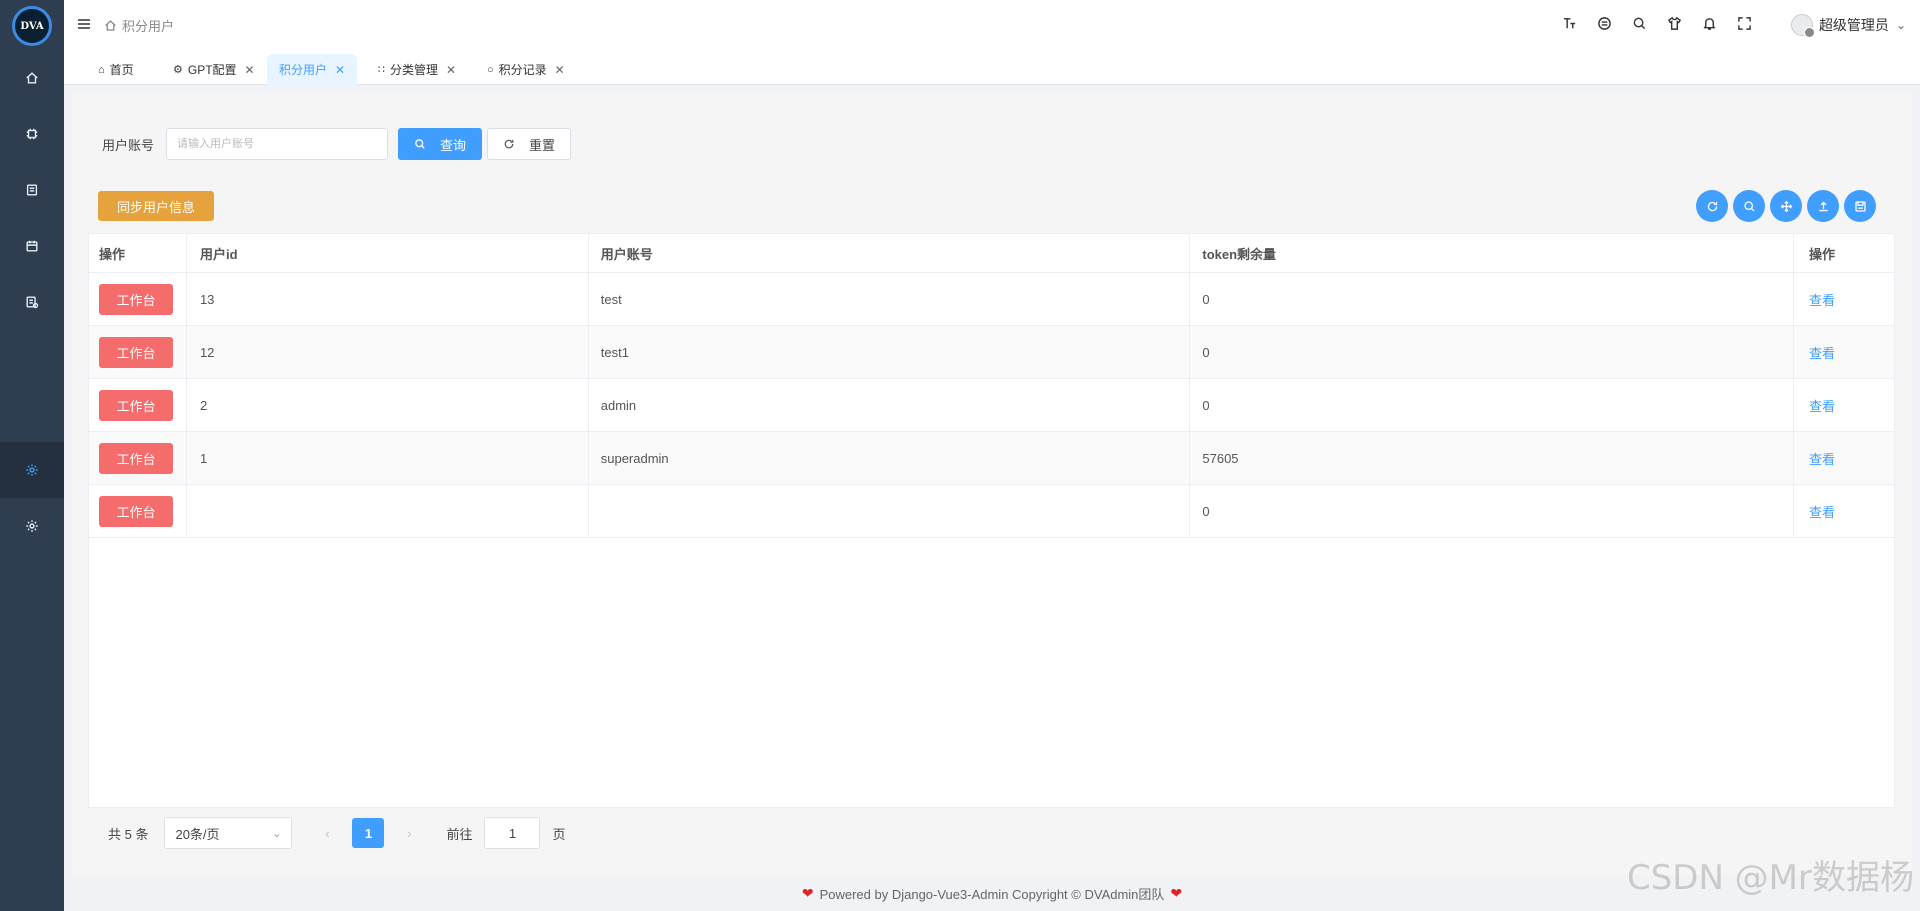 Image resolution: width=1920 pixels, height=911 pixels. What do you see at coordinates (228, 833) in the screenshot?
I see `page-size-select: 20条/页 ⌄` at bounding box center [228, 833].